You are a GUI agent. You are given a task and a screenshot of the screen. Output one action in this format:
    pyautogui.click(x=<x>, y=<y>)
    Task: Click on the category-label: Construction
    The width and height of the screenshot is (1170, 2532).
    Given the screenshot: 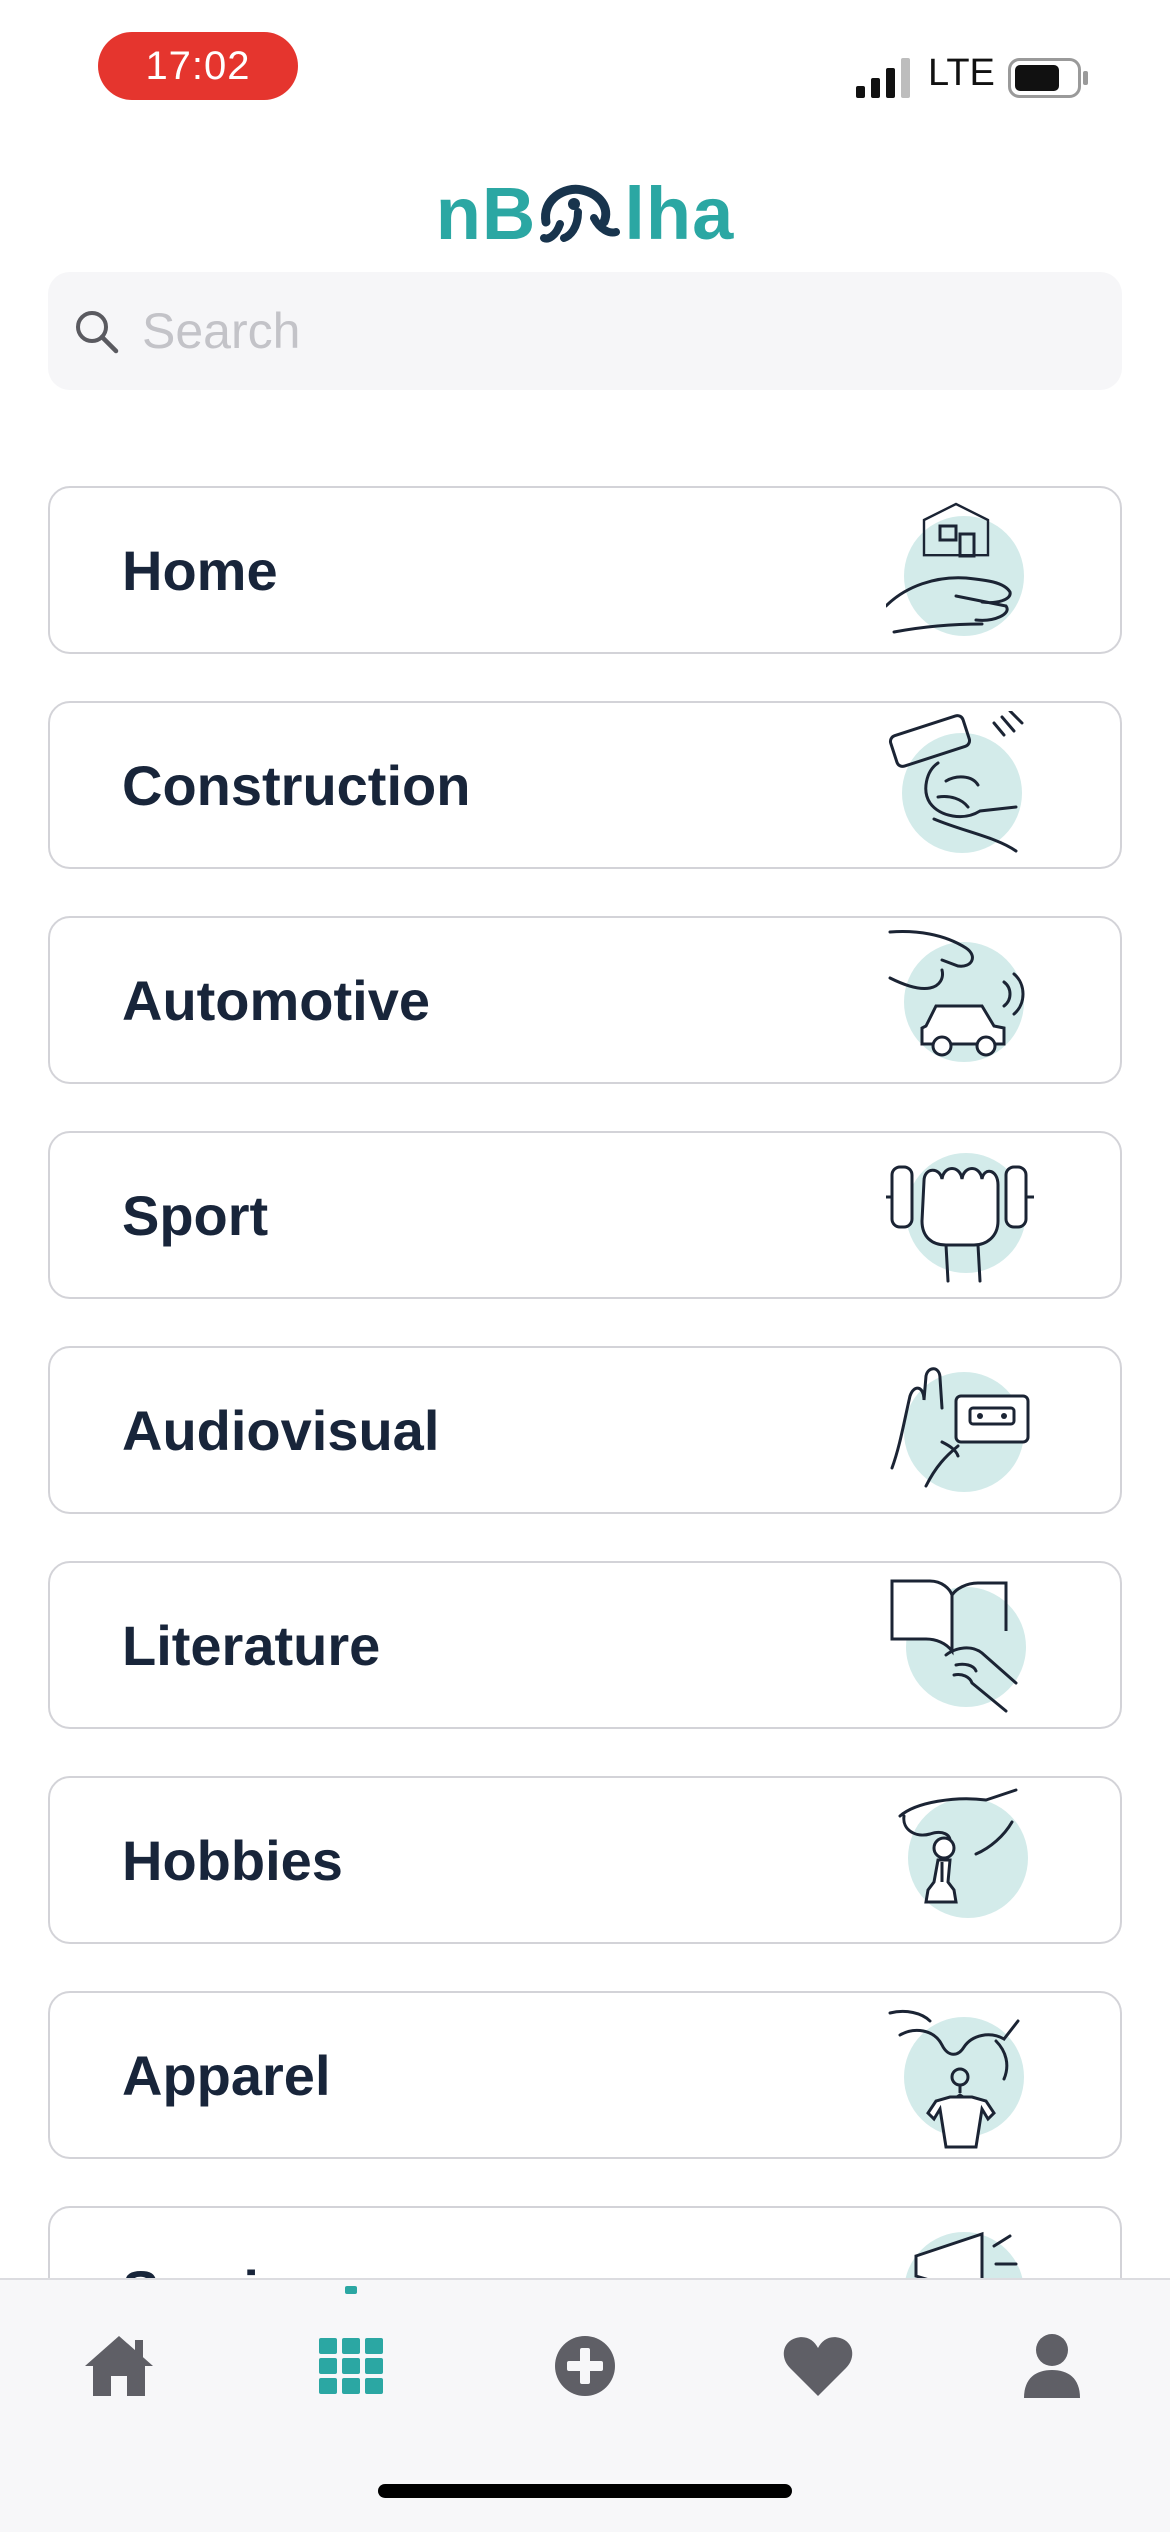 What is the action you would take?
    pyautogui.click(x=296, y=785)
    